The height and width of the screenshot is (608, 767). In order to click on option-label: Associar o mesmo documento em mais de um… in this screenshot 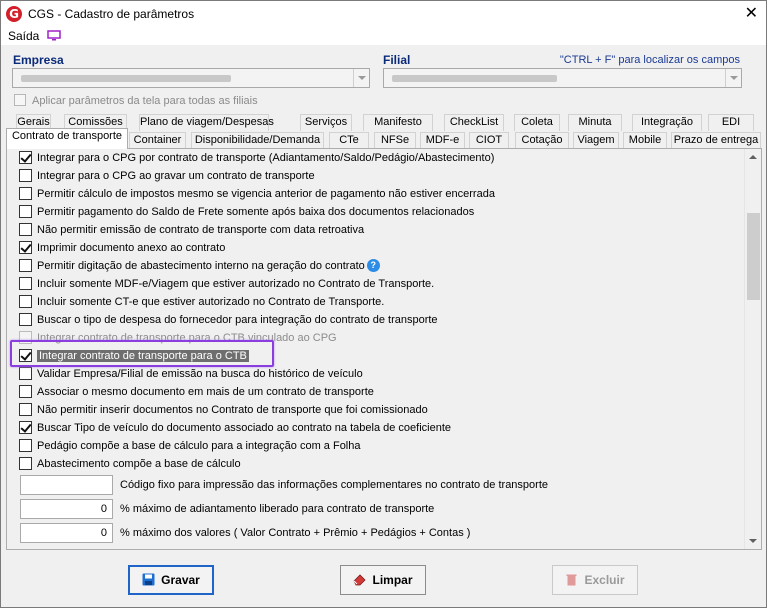, I will do `click(205, 392)`.